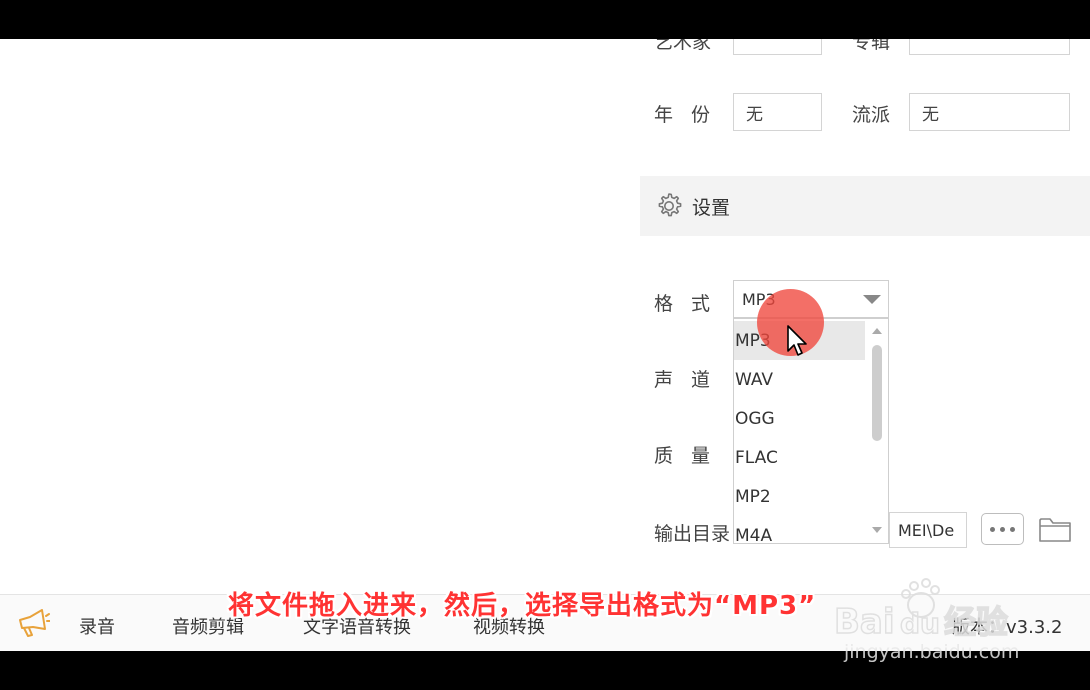  What do you see at coordinates (932, 652) in the screenshot?
I see `watermark-url: jingyan.baidu.com` at bounding box center [932, 652].